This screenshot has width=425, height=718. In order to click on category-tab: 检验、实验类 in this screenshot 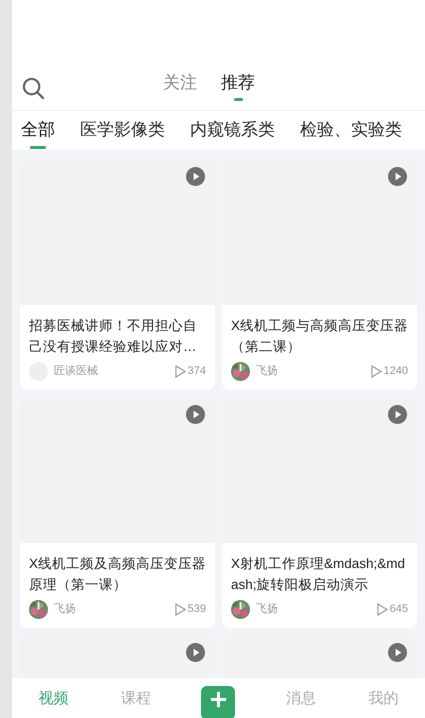, I will do `click(351, 134)`.